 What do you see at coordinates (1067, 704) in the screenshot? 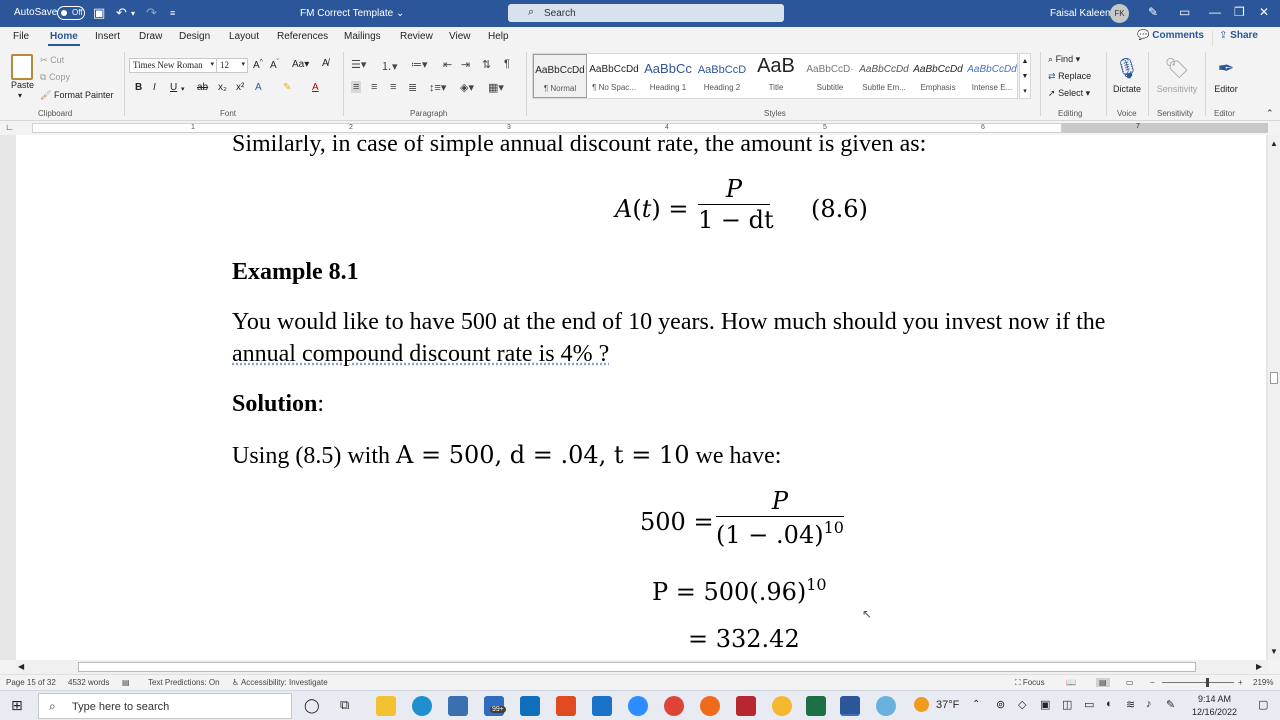
I see `tray-icon: ◫` at bounding box center [1067, 704].